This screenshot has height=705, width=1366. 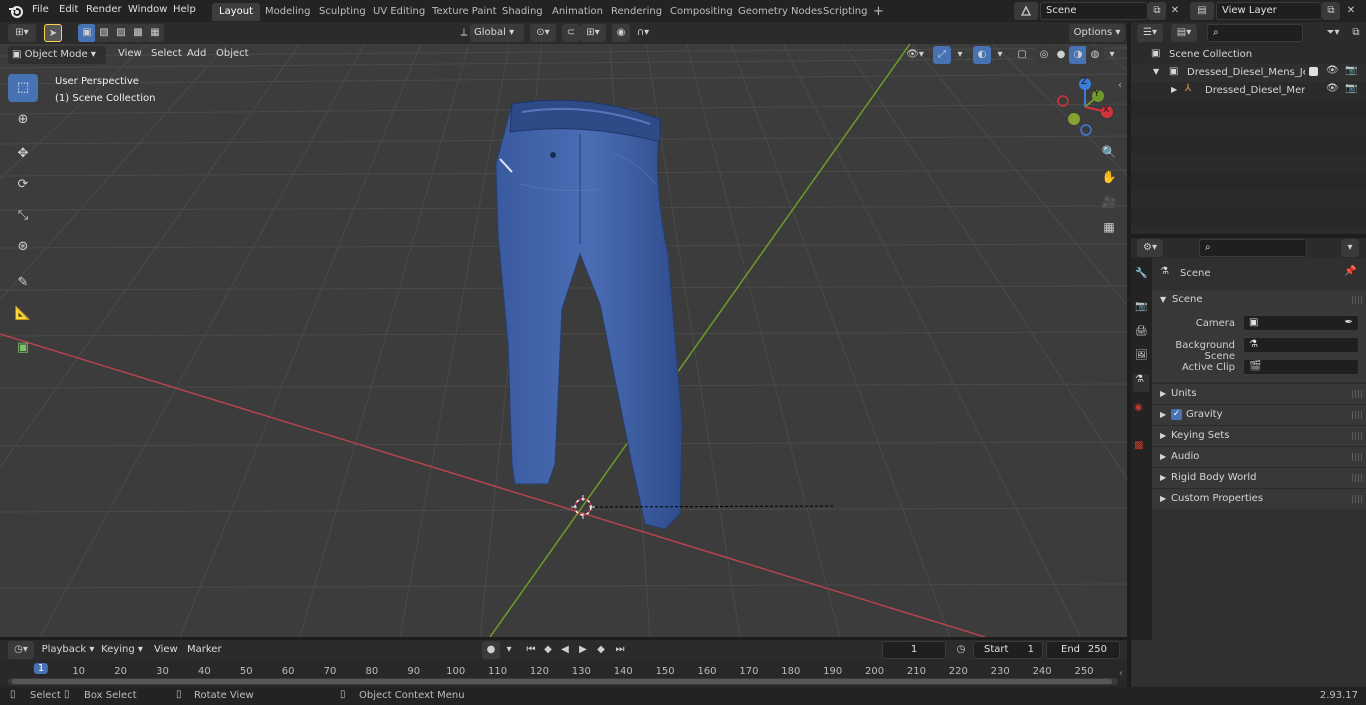 What do you see at coordinates (288, 12) in the screenshot?
I see `tab-modeling: Modeling` at bounding box center [288, 12].